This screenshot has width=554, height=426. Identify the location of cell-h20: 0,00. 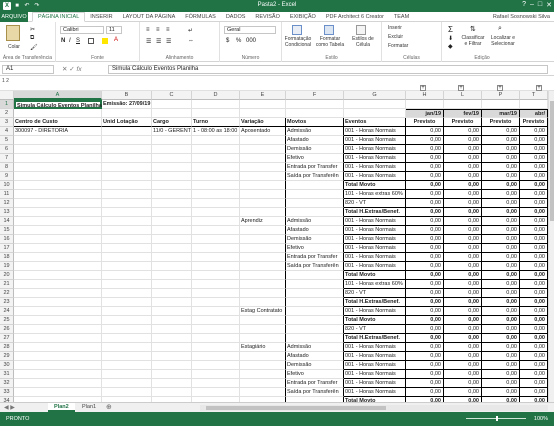
(425, 275).